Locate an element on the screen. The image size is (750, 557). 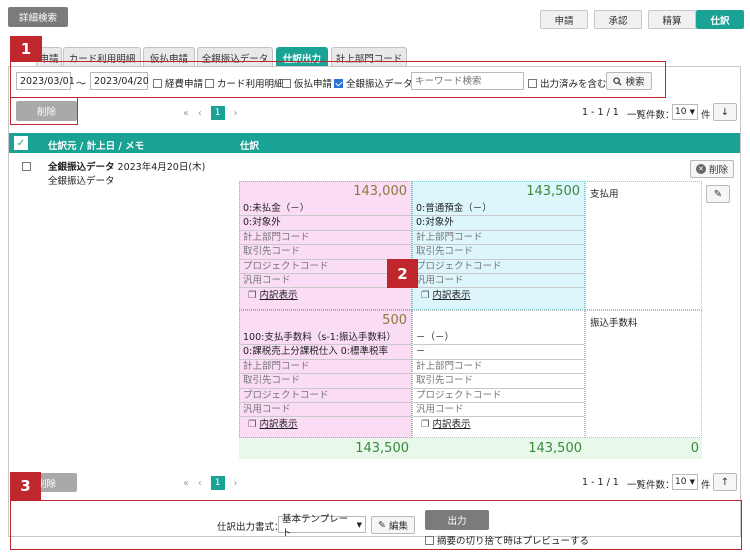
search-button: 検索 is located at coordinates (629, 81).